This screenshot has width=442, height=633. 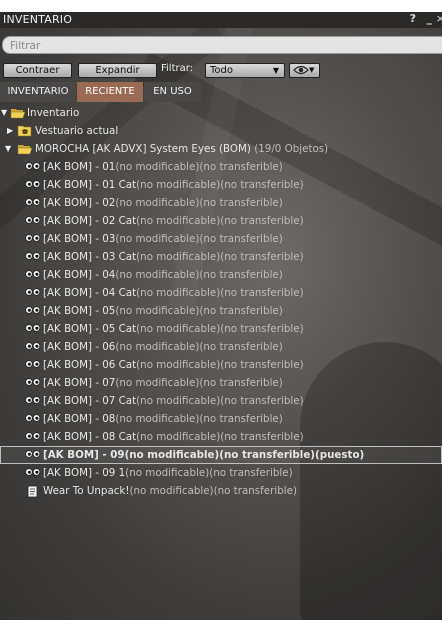 What do you see at coordinates (32, 491) in the screenshot?
I see `script-icon` at bounding box center [32, 491].